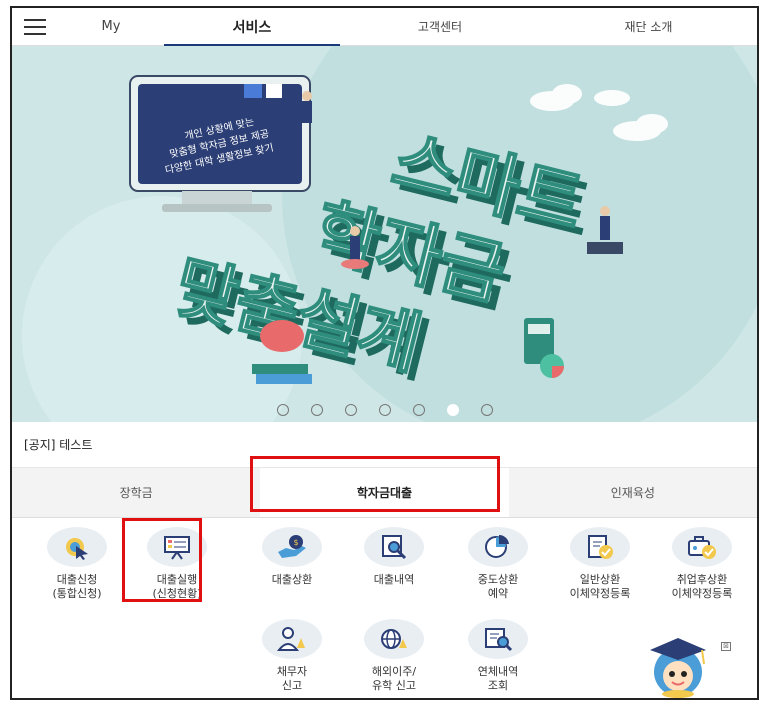 This screenshot has height=704, width=768. Describe the element at coordinates (177, 586) in the screenshot. I see `service-label: 대출실행 (신청현황)` at that location.